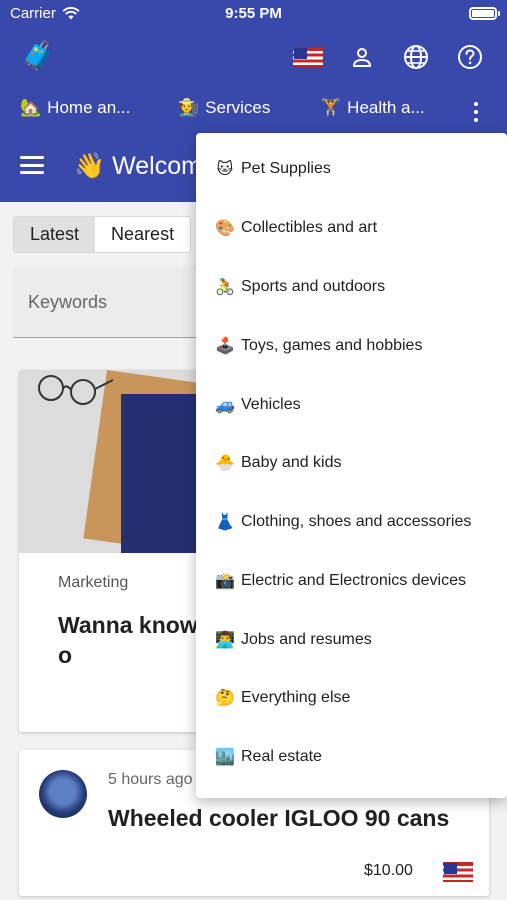  I want to click on menu-item-everything-else: 🤔 Everything else, so click(282, 698).